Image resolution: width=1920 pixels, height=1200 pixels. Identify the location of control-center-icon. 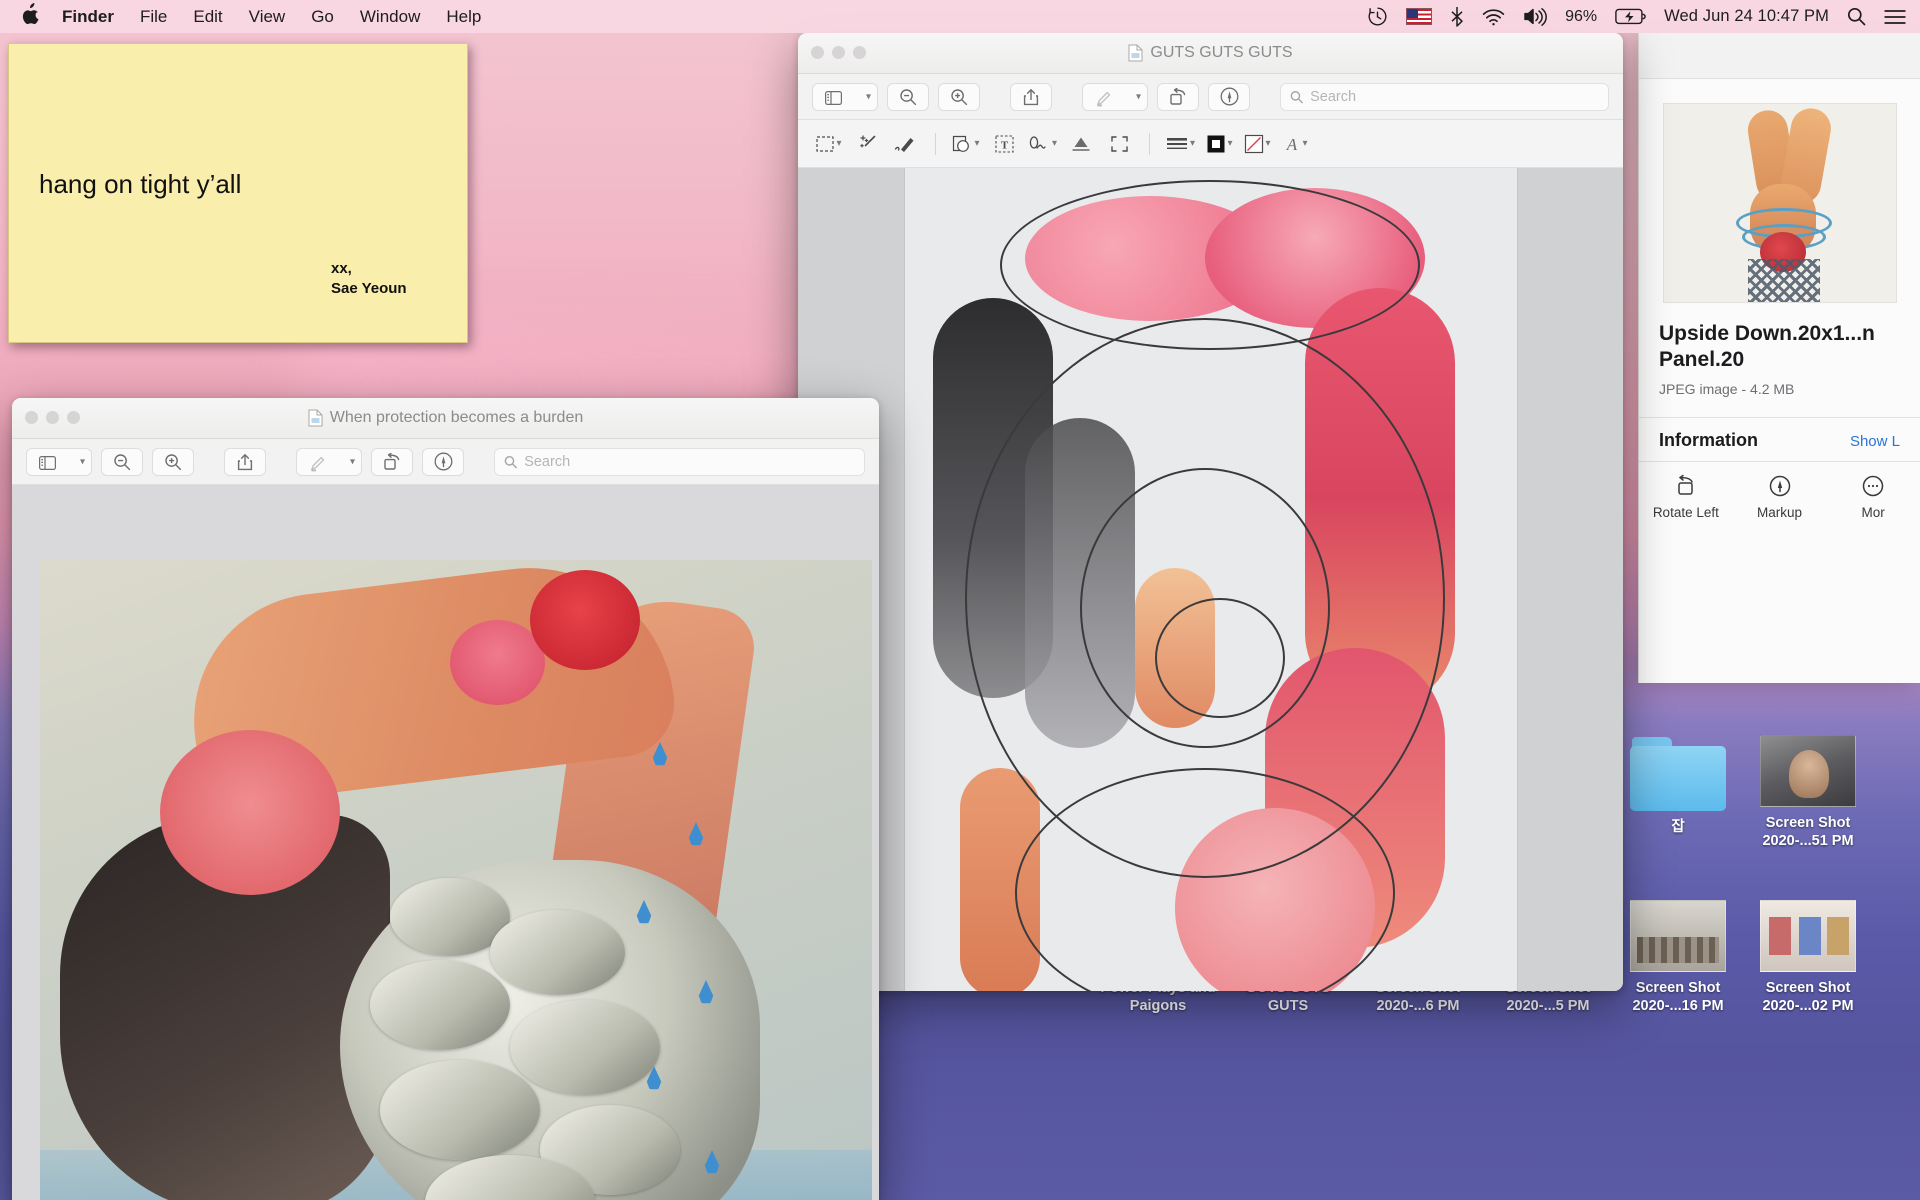
(1895, 17).